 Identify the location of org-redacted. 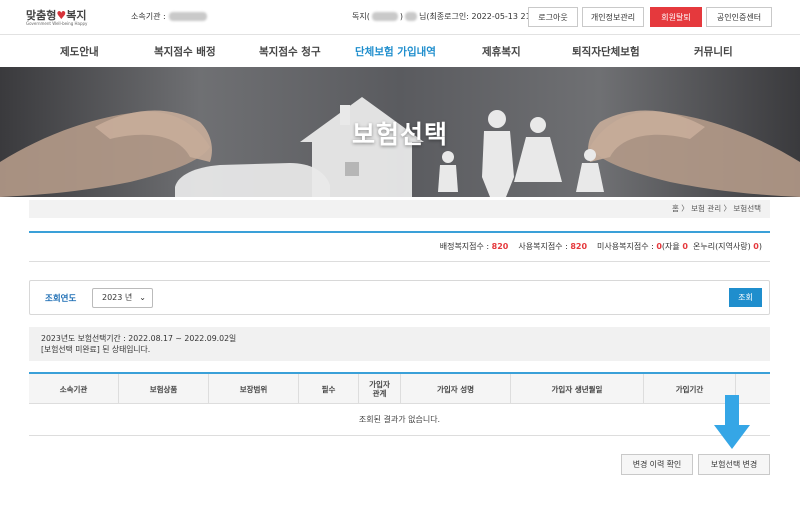
(187, 16).